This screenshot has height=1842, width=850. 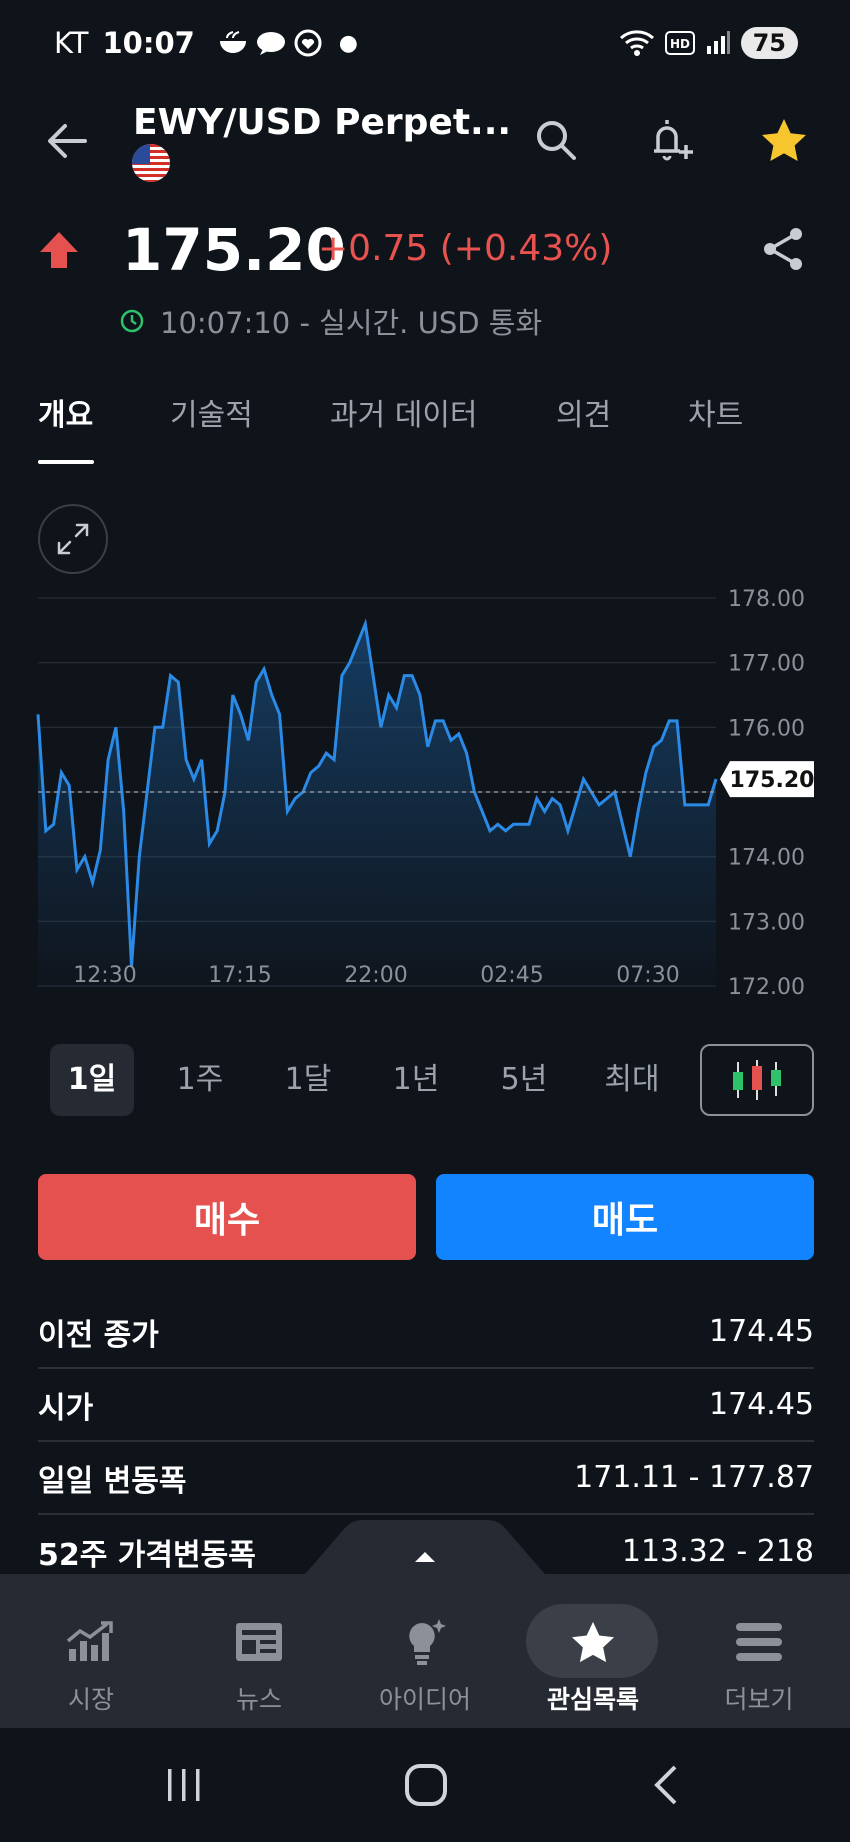 I want to click on arrow-up-icon, so click(x=59, y=250).